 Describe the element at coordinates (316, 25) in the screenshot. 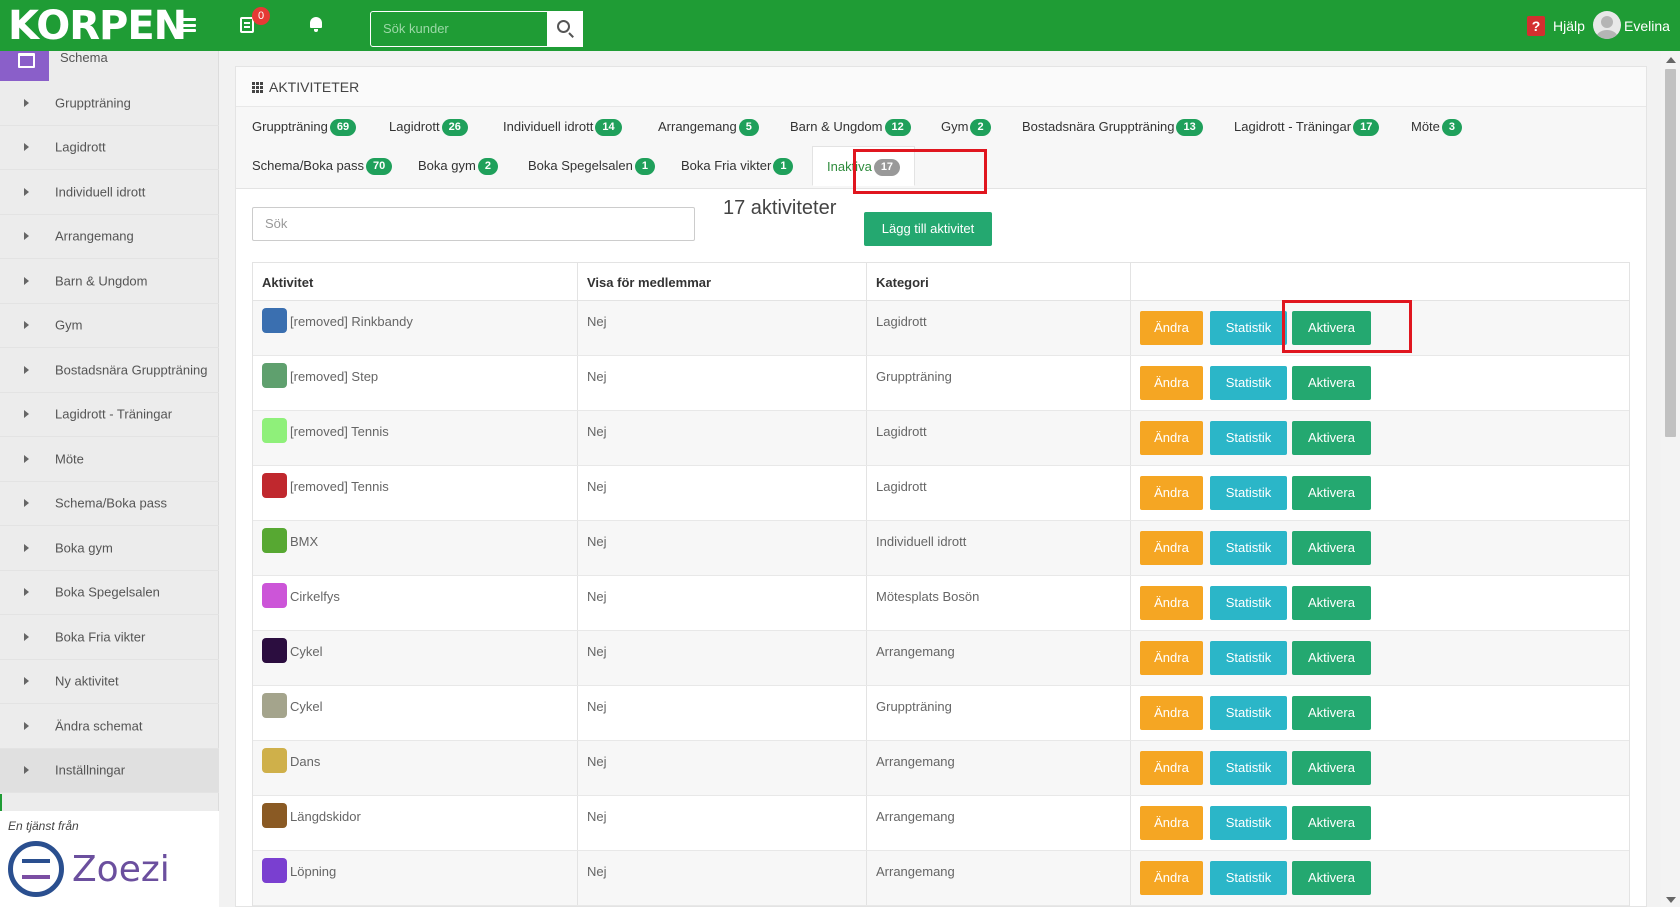

I see `bell-icon` at that location.